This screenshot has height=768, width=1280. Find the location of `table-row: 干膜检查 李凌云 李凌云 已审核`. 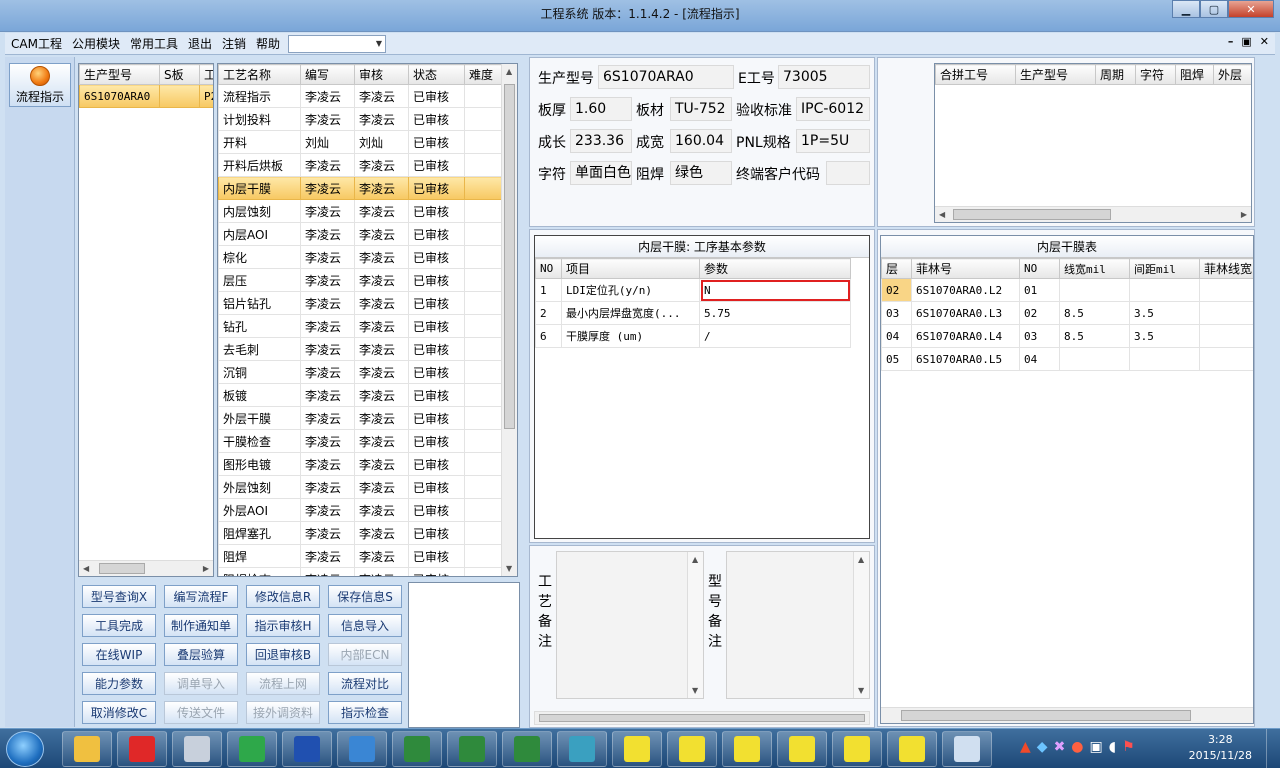

table-row: 干膜检查 李凌云 李凌云 已审核 is located at coordinates (360, 441).